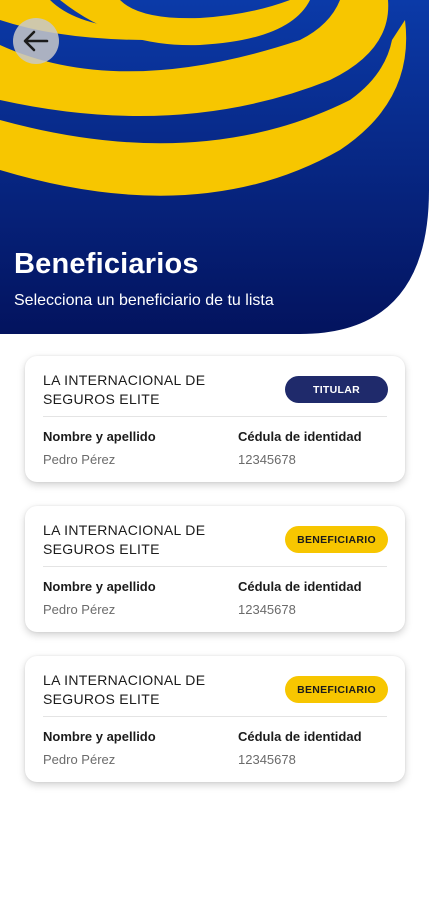 This screenshot has width=429, height=900. I want to click on back-button, so click(36, 41).